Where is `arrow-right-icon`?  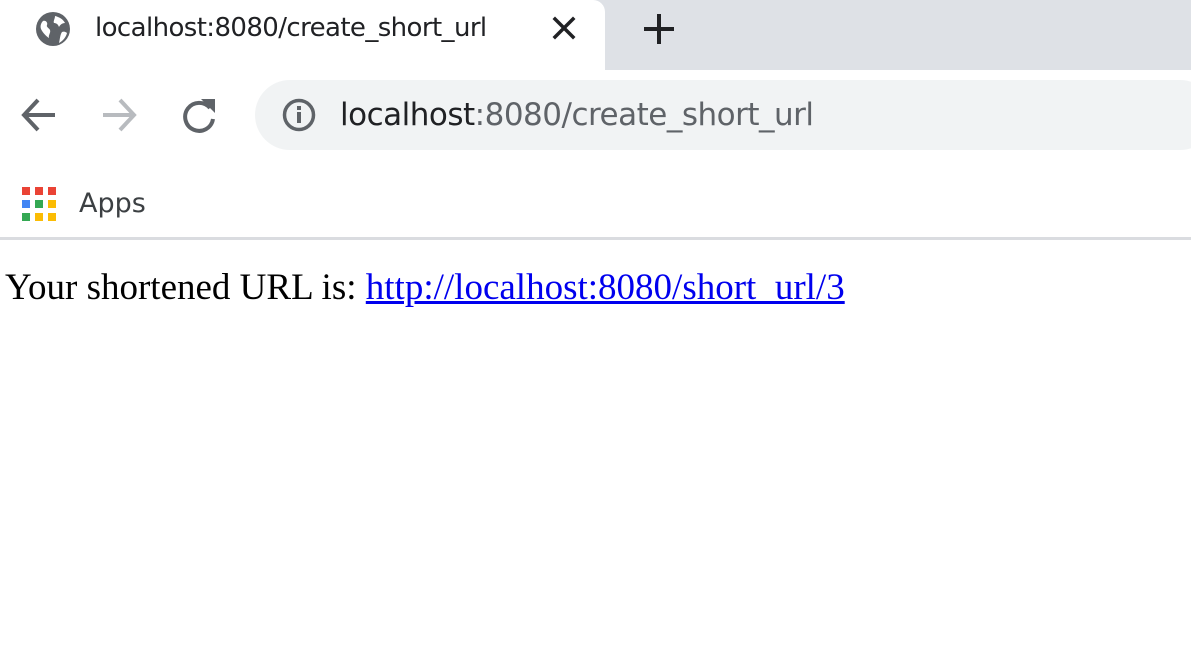 arrow-right-icon is located at coordinates (119, 115).